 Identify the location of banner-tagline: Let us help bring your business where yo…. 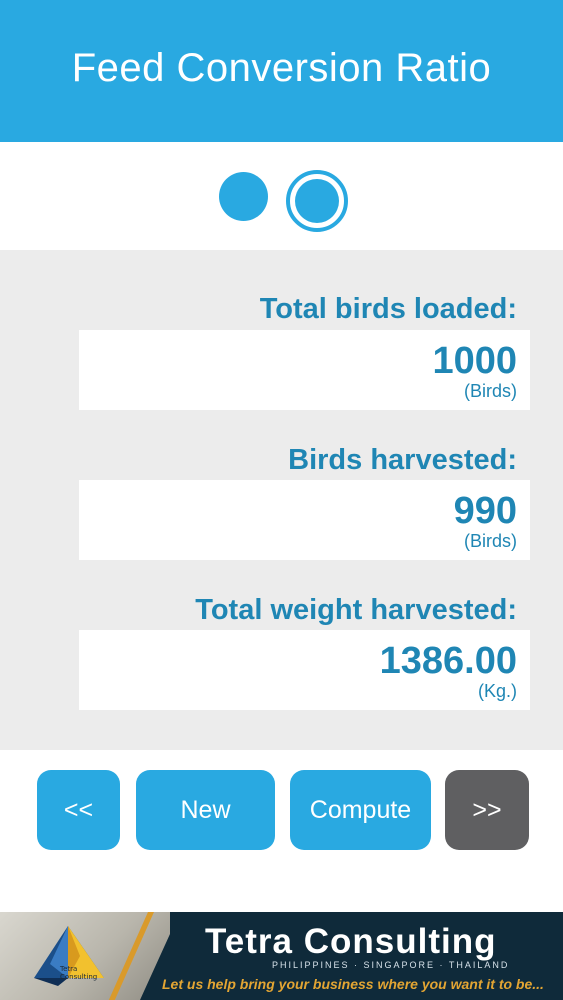
(353, 984).